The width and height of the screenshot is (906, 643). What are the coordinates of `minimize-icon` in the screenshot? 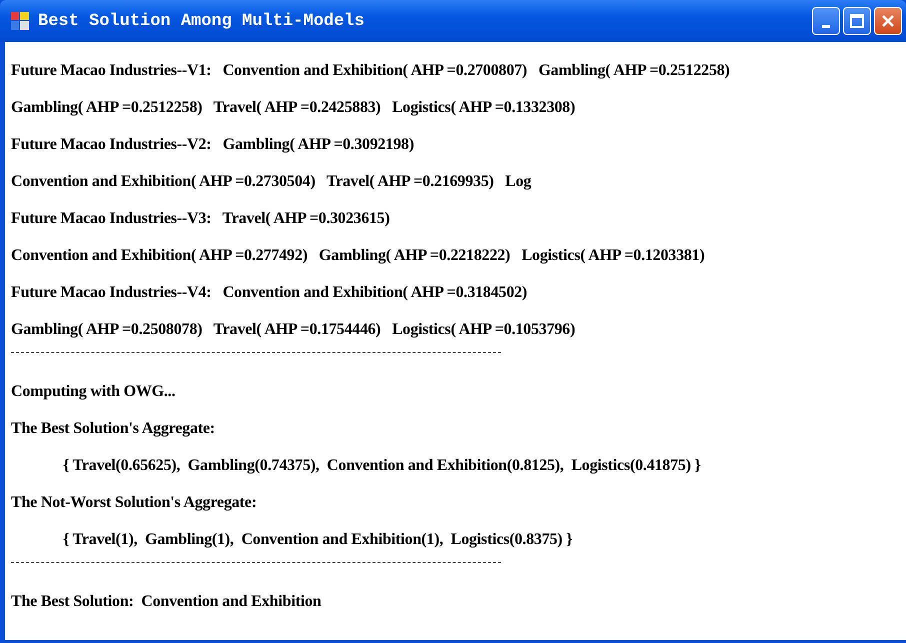 It's located at (826, 26).